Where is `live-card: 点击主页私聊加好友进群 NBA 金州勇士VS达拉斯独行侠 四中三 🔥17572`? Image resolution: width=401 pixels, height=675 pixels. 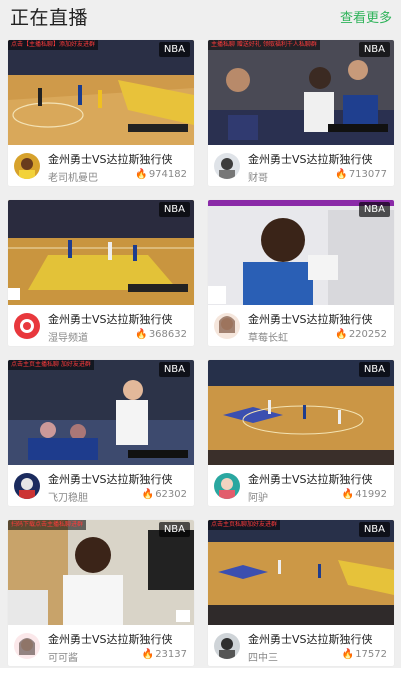 live-card: 点击主页私聊加好友进群 NBA 金州勇士VS达拉斯独行侠 四中三 🔥17572 is located at coordinates (301, 593).